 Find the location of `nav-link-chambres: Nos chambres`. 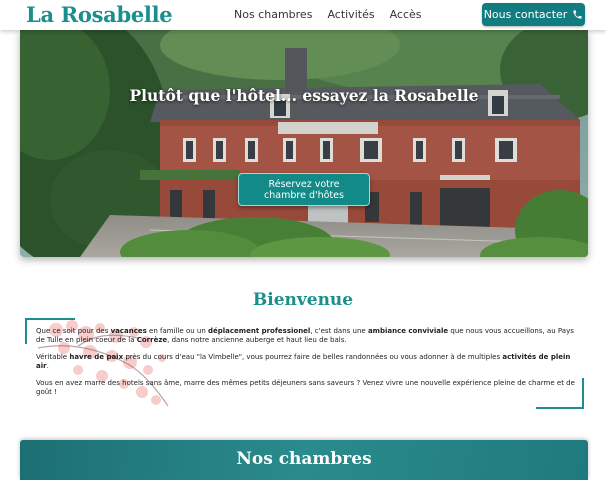

nav-link-chambres: Nos chambres is located at coordinates (273, 14).